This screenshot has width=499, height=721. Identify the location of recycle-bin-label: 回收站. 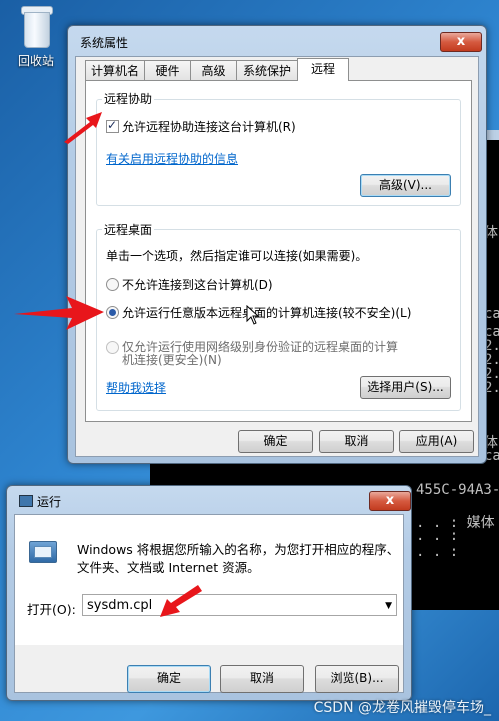
(35, 61).